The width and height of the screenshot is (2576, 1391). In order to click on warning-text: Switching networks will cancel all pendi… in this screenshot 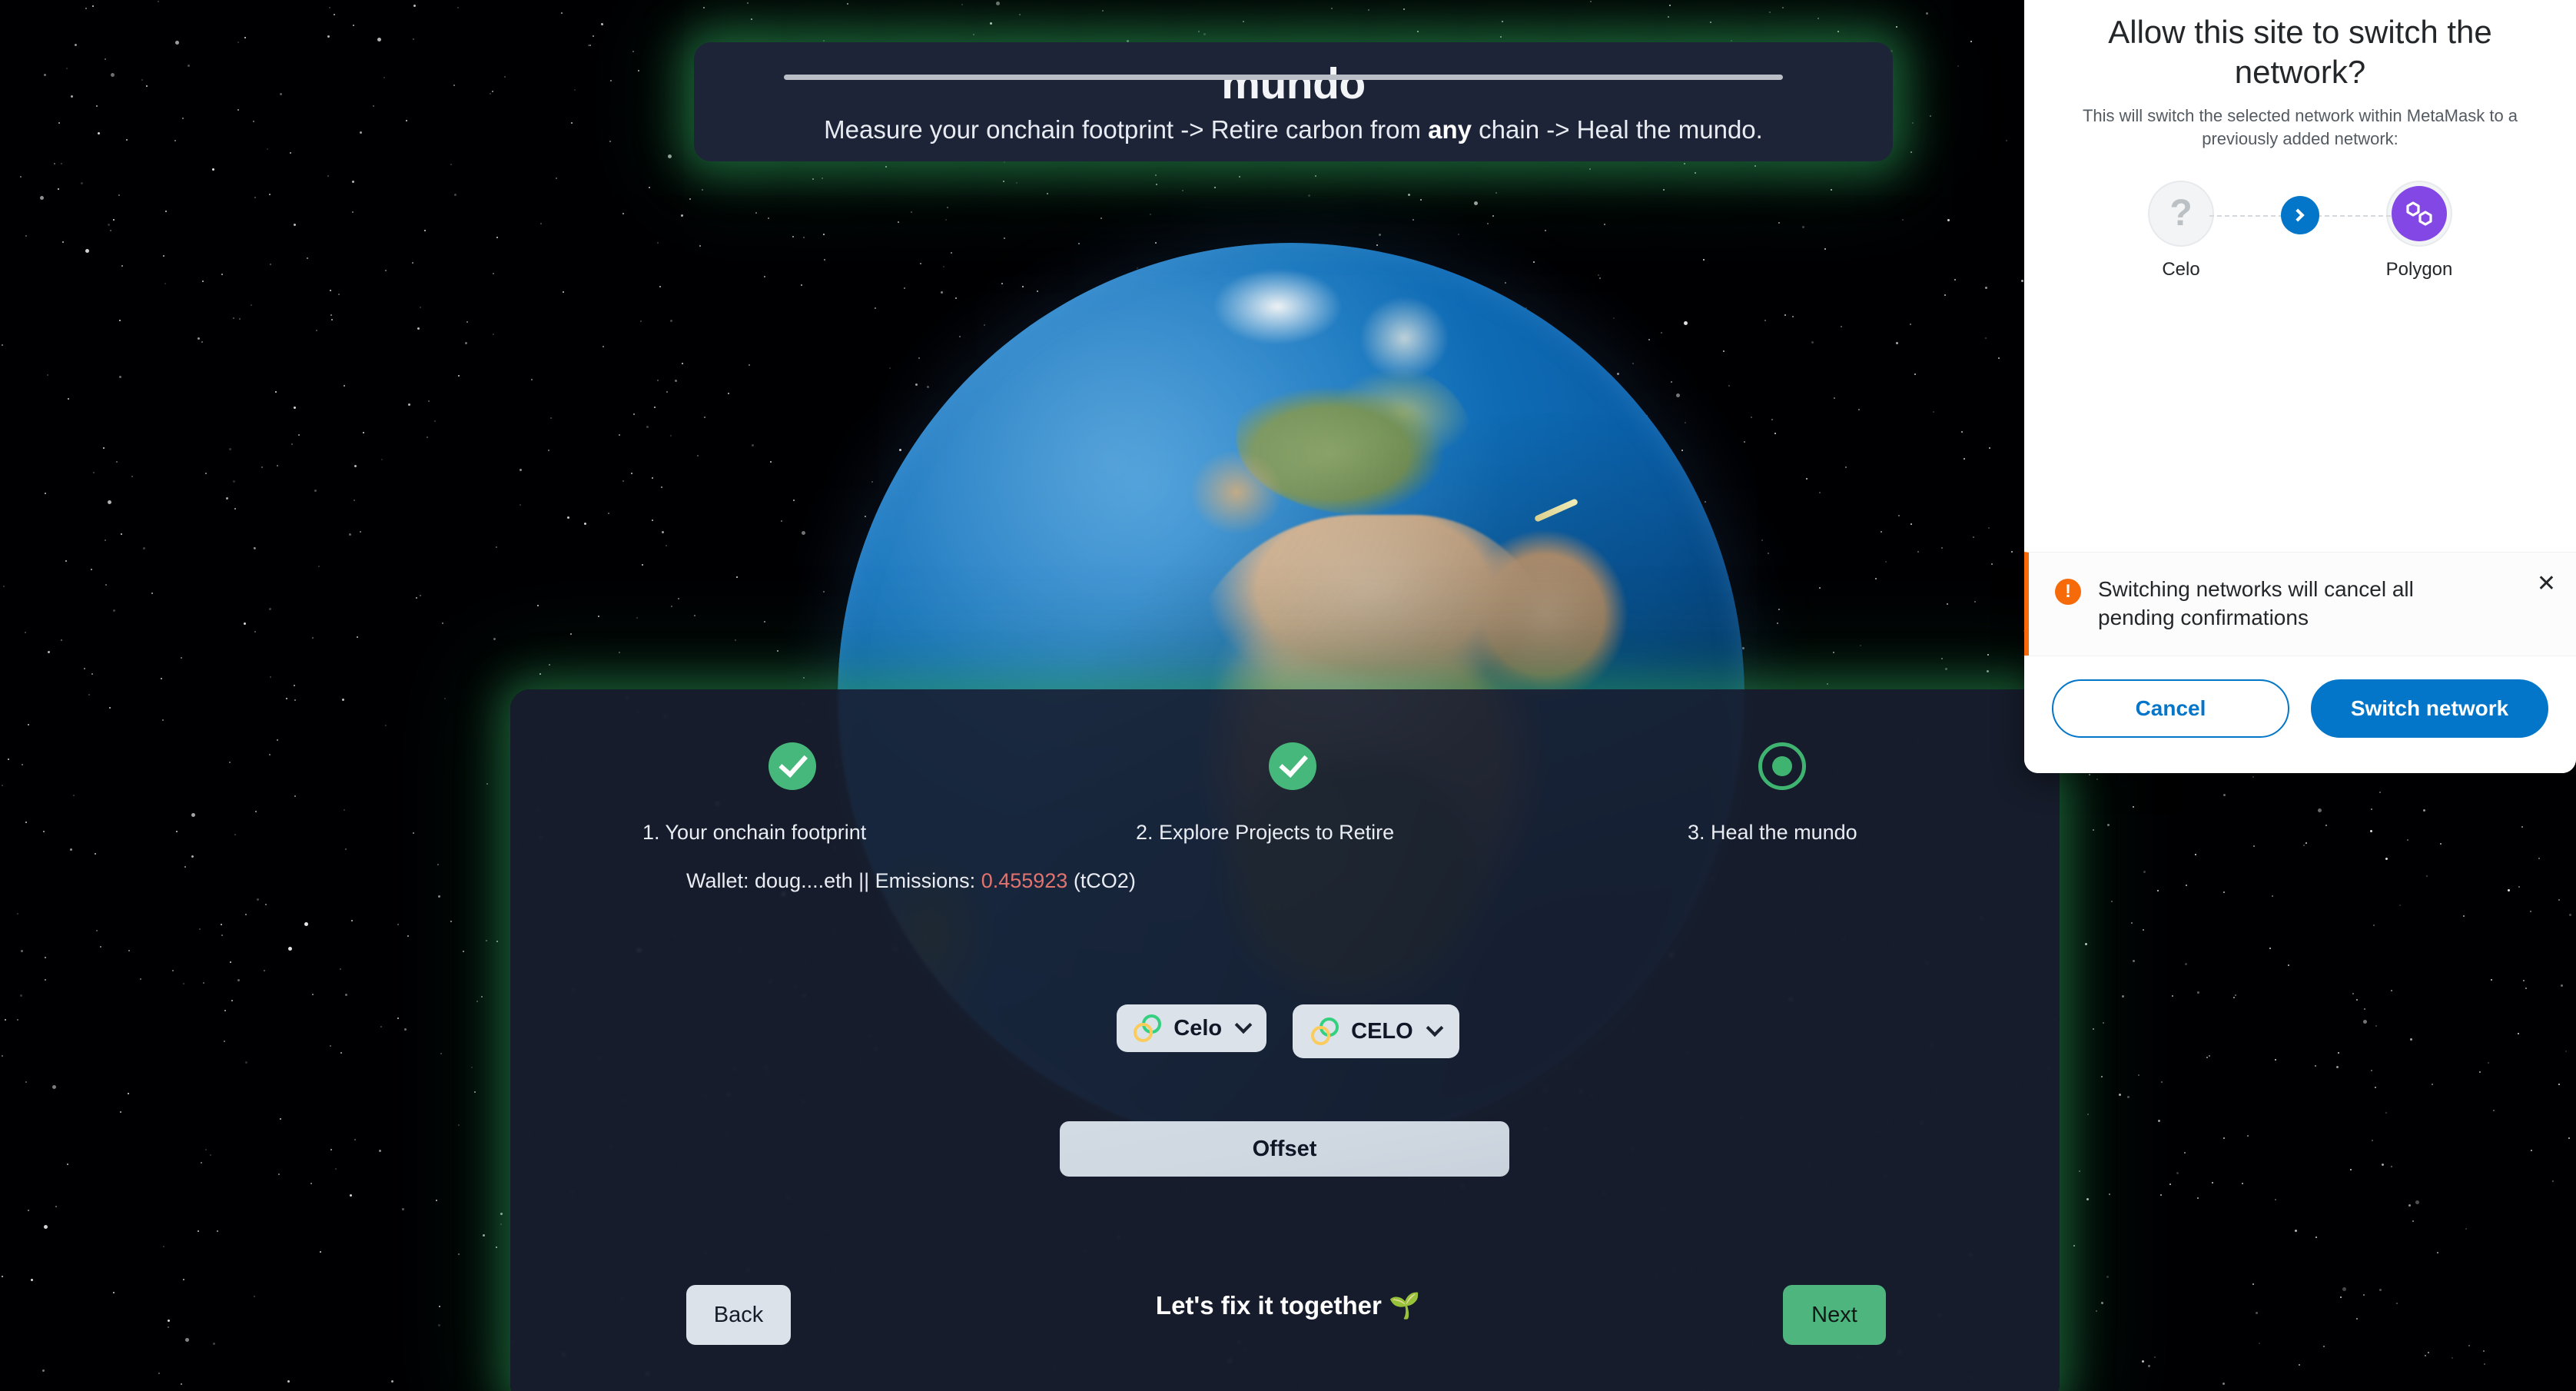, I will do `click(2256, 604)`.